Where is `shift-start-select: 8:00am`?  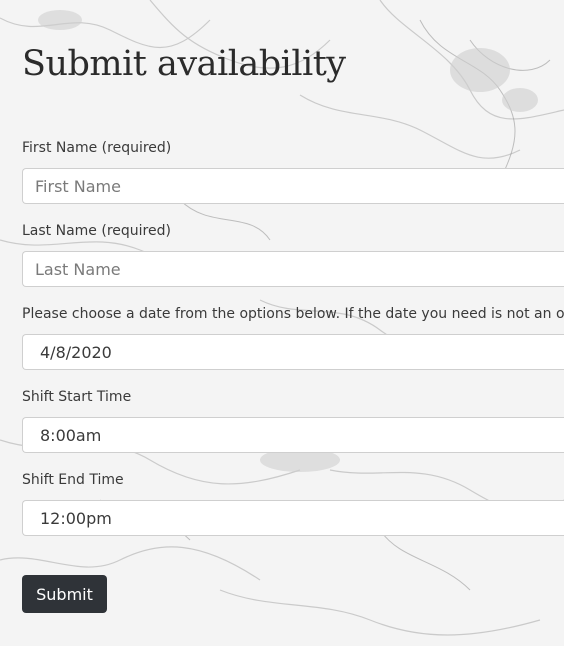 shift-start-select: 8:00am is located at coordinates (293, 435).